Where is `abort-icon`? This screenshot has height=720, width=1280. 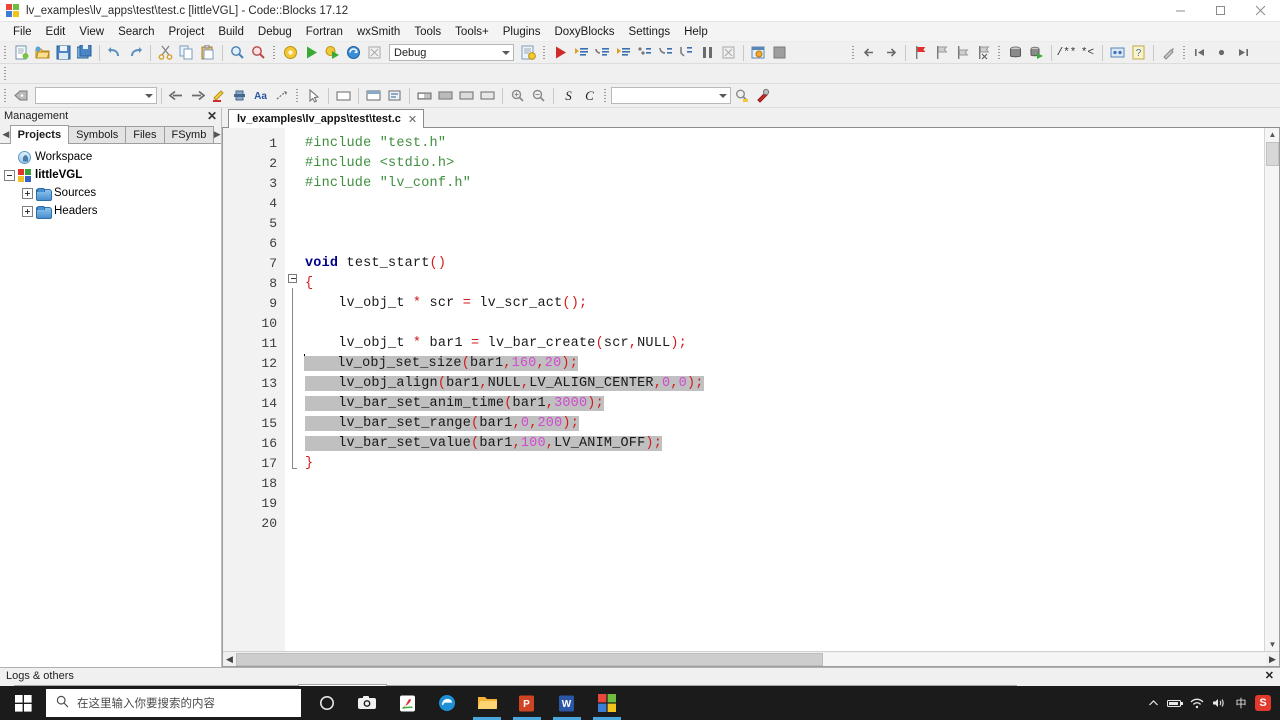 abort-icon is located at coordinates (374, 53).